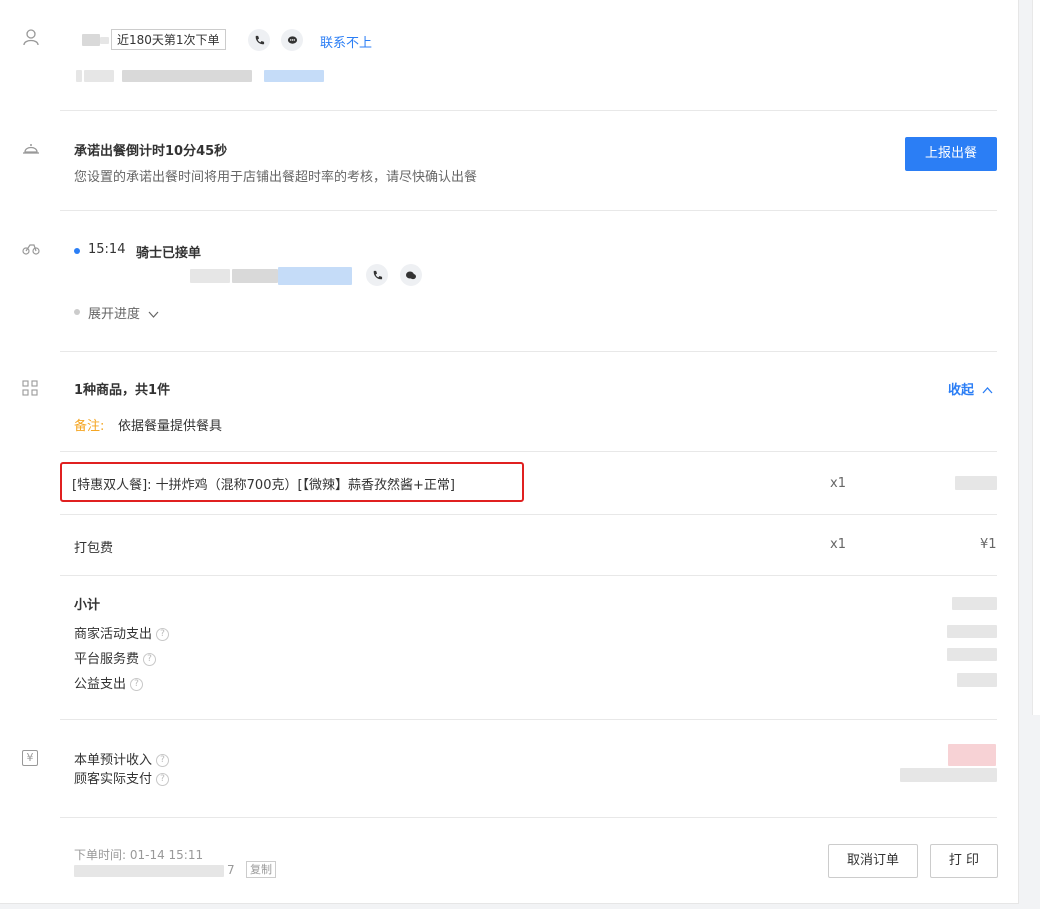 This screenshot has height=909, width=1040. Describe the element at coordinates (951, 154) in the screenshot. I see `report-meal-button: 上报出餐` at that location.